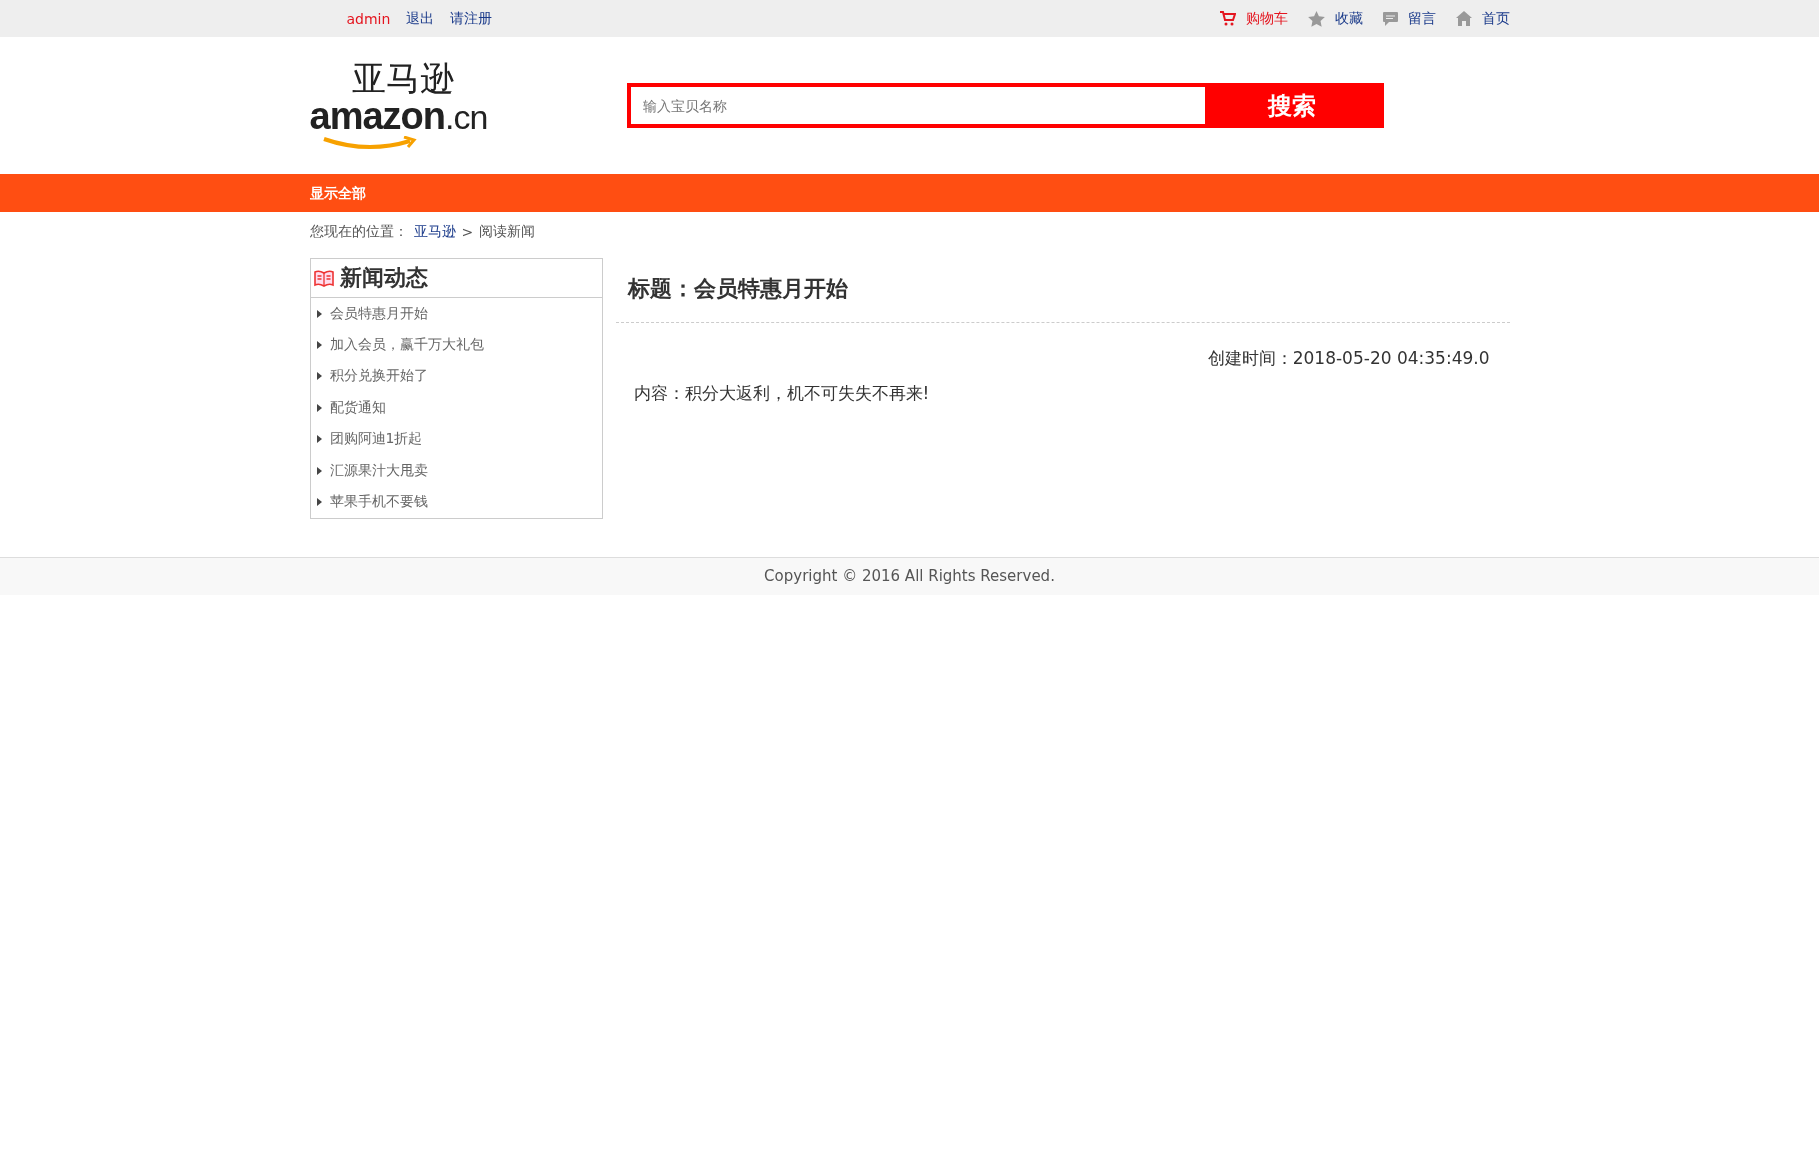 This screenshot has height=1172, width=1819. What do you see at coordinates (368, 18) in the screenshot?
I see `username-link: admin` at bounding box center [368, 18].